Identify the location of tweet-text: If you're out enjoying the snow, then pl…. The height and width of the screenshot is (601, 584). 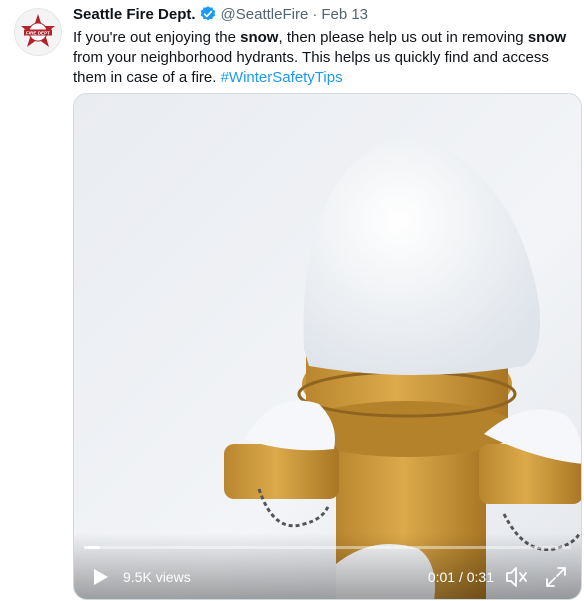
(325, 58).